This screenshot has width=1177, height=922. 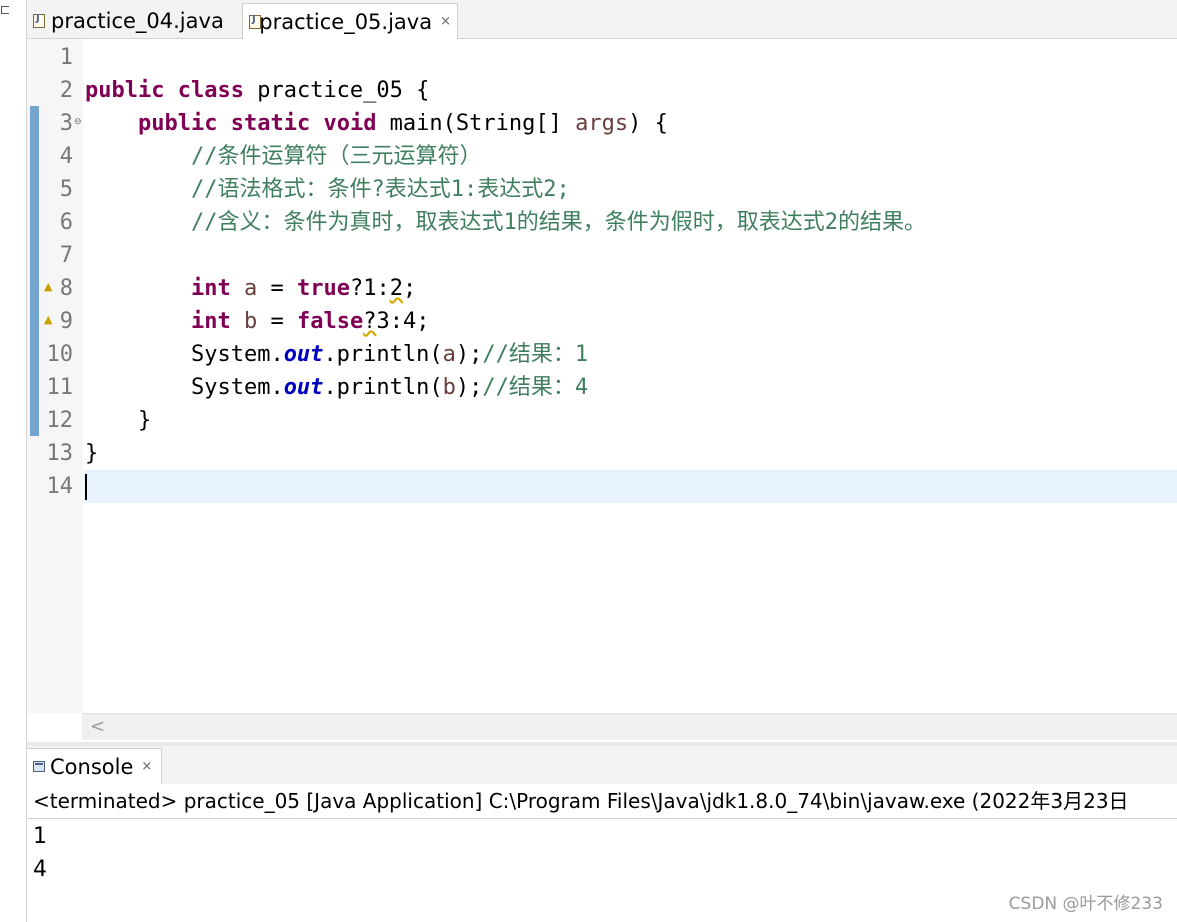 What do you see at coordinates (602, 123) in the screenshot?
I see `parameter: args` at bounding box center [602, 123].